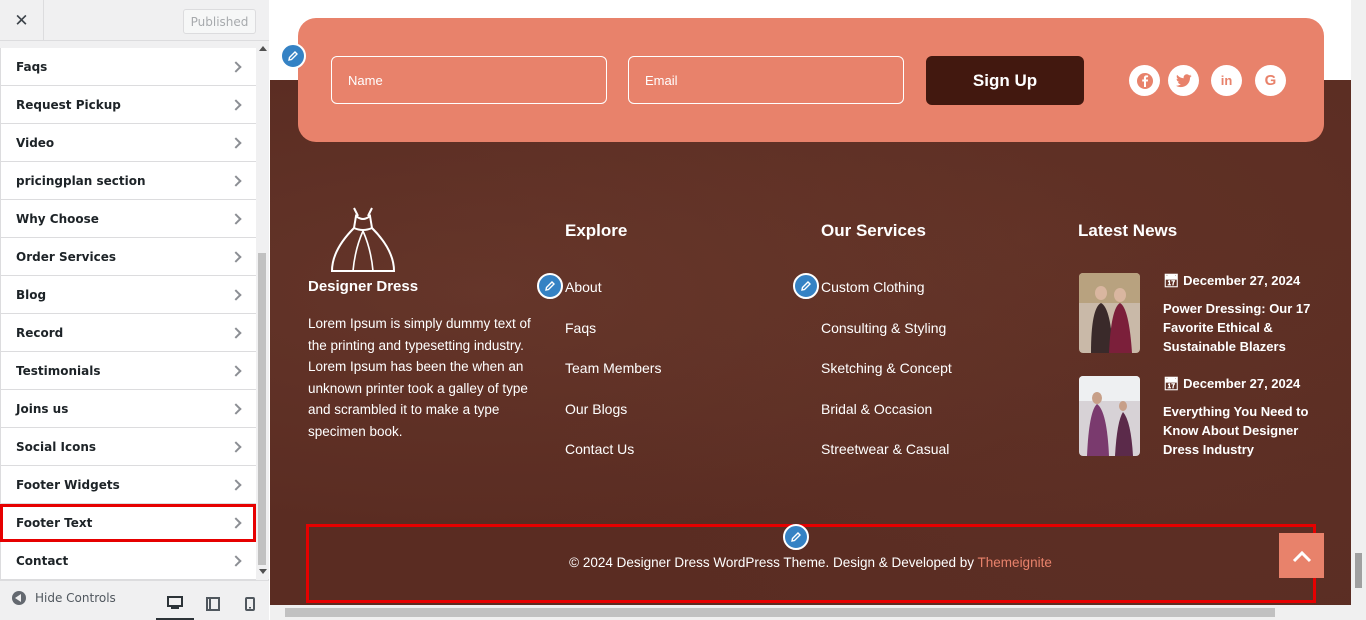 This screenshot has width=1366, height=620. I want to click on section-item-label: Social Icons, so click(56, 446).